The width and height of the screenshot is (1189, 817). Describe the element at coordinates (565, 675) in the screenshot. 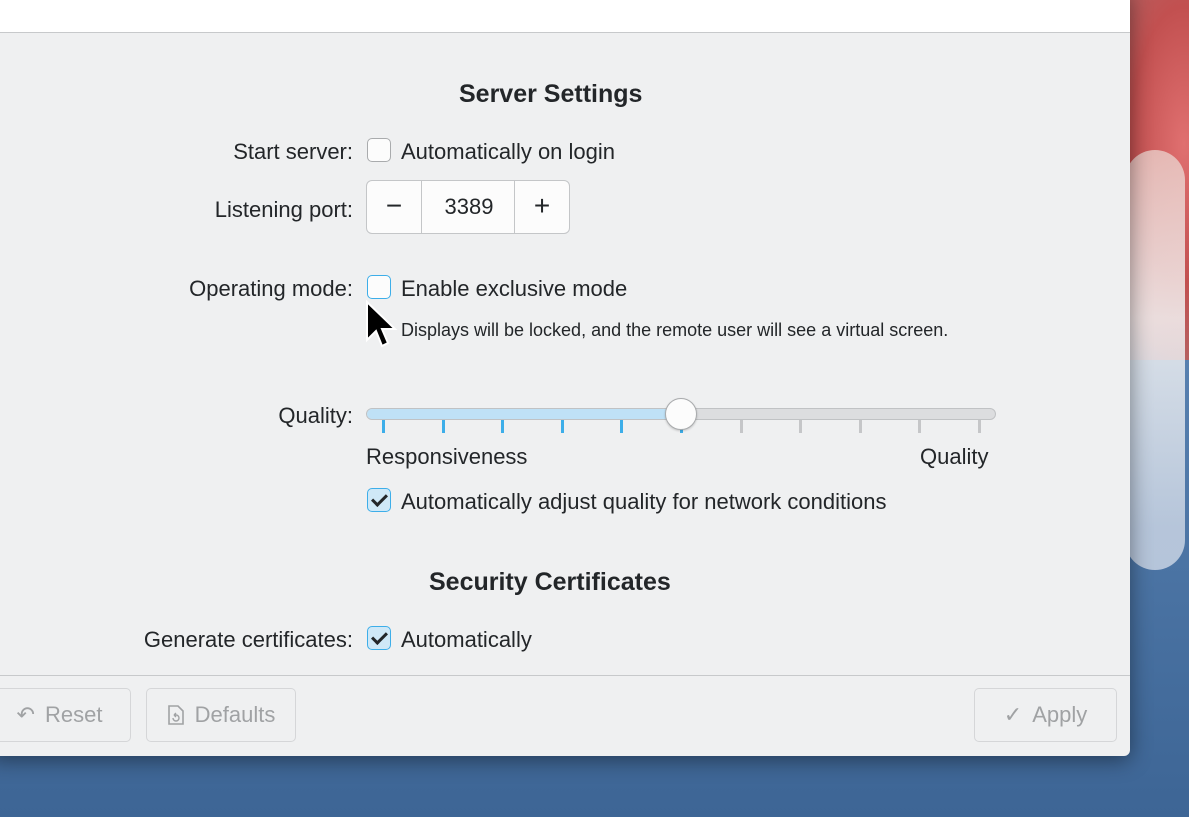

I see `footer-divider` at that location.